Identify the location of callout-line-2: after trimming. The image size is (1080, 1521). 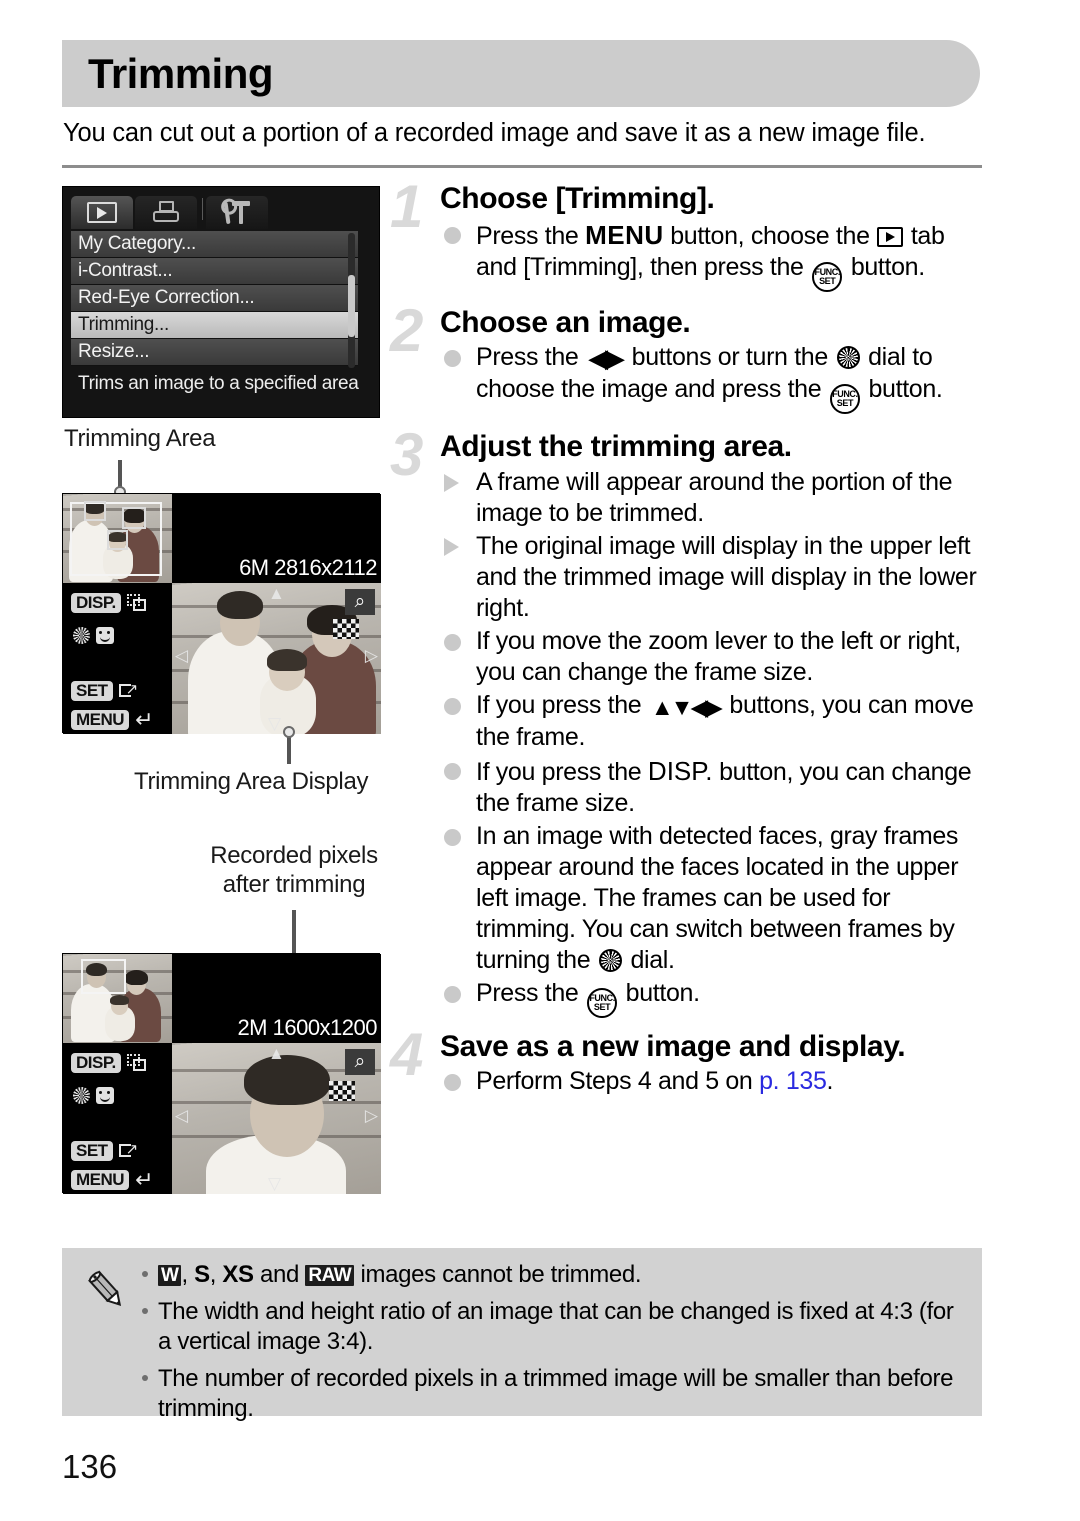
(294, 885).